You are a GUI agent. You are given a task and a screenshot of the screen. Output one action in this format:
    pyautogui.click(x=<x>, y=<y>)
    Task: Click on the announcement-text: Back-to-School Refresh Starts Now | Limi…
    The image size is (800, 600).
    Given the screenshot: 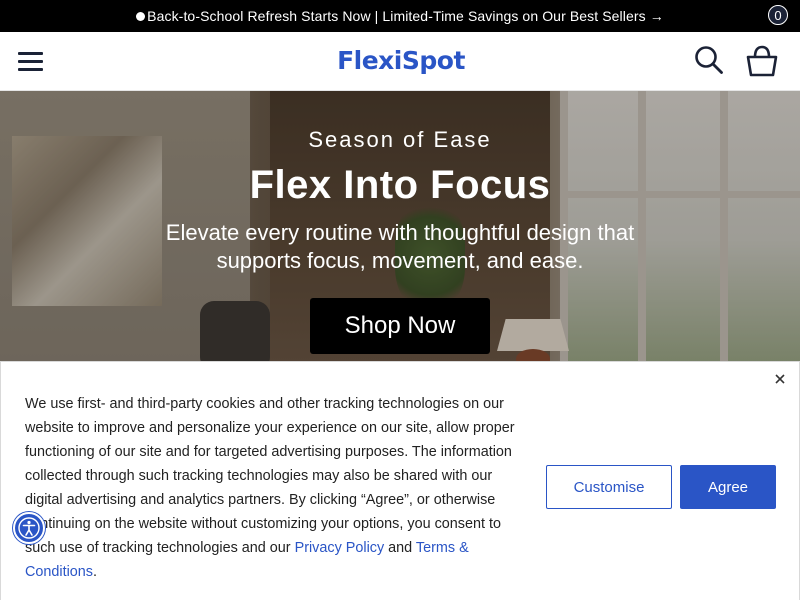 What is the action you would take?
    pyautogui.click(x=396, y=16)
    